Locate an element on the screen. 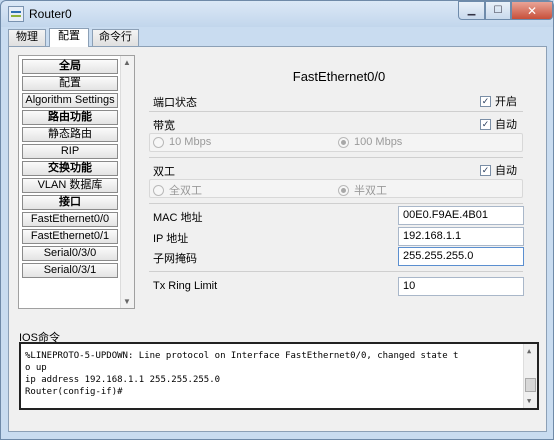 This screenshot has height=440, width=554. mac-address-field: 00E0.F9AE.4B01 is located at coordinates (461, 215).